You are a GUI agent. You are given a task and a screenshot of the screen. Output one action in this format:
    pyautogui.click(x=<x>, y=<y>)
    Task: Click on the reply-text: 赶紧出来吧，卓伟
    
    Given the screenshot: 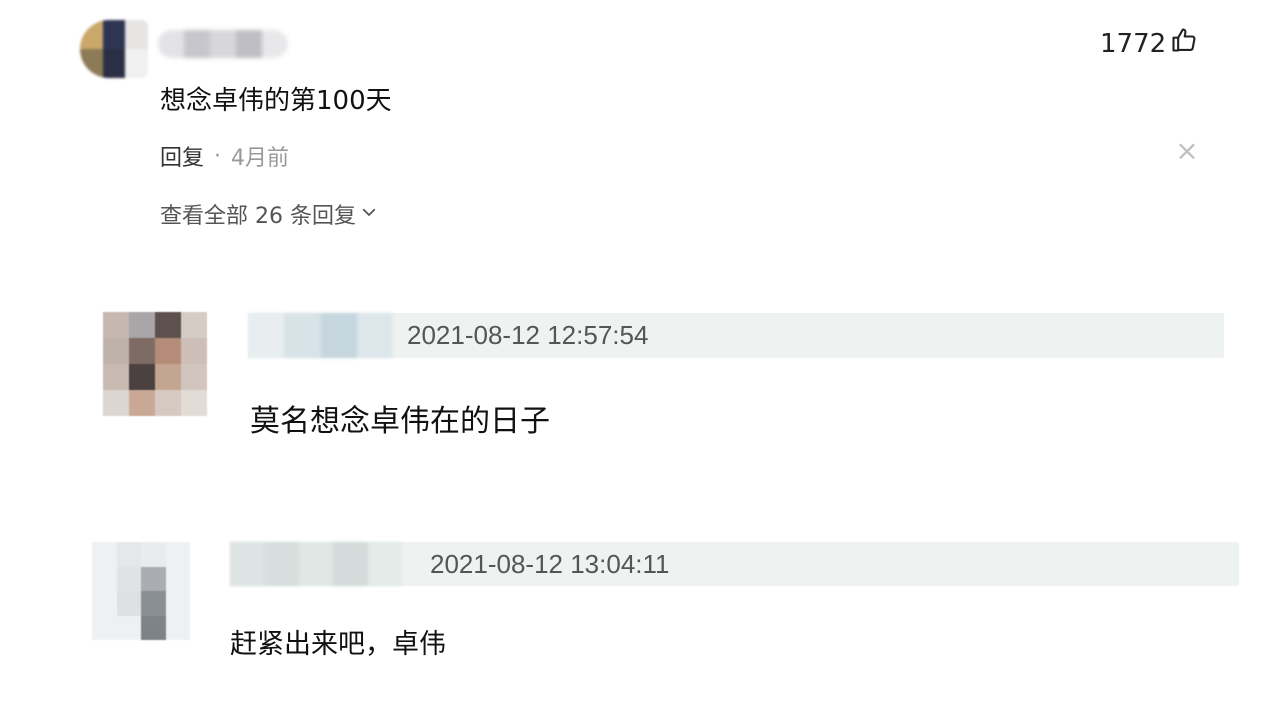 What is the action you would take?
    pyautogui.click(x=338, y=644)
    